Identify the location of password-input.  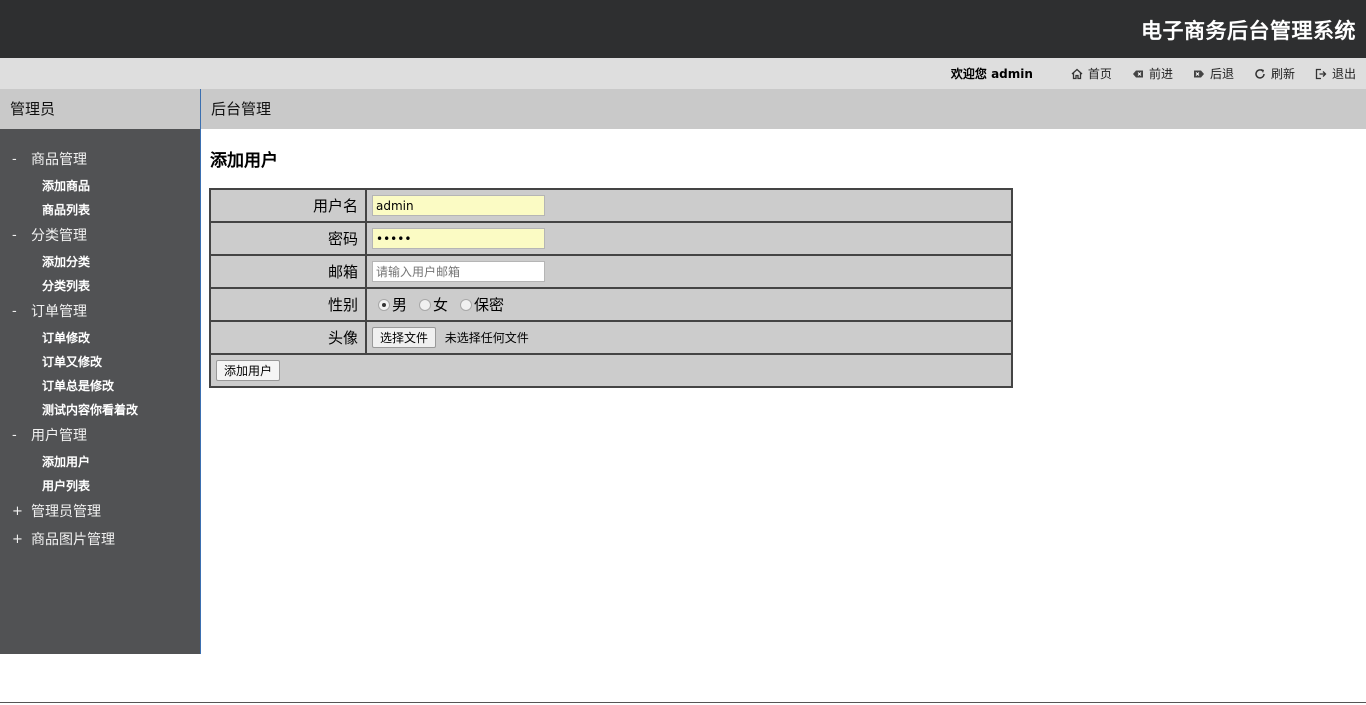
(458, 238).